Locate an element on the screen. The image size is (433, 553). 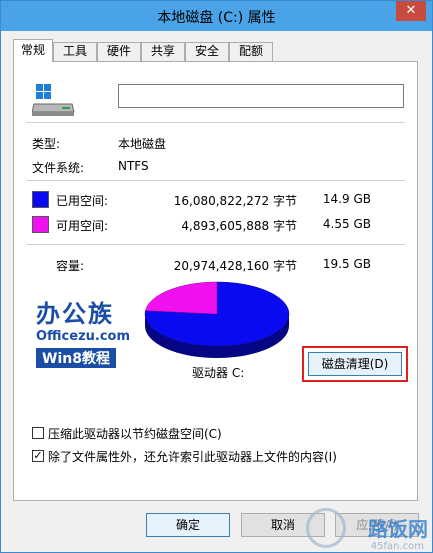
watermark-url: 45fan.com is located at coordinates (397, 546).